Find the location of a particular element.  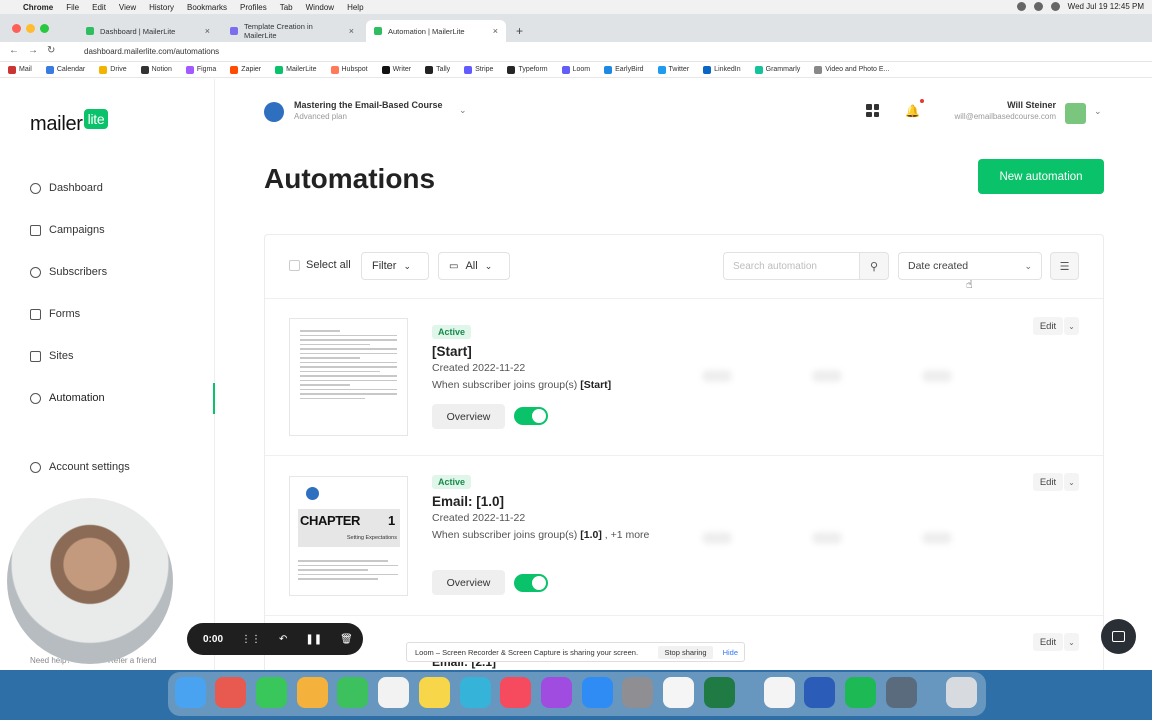

browser-tab-template: Template Creation in MailerLite × is located at coordinates (292, 31).